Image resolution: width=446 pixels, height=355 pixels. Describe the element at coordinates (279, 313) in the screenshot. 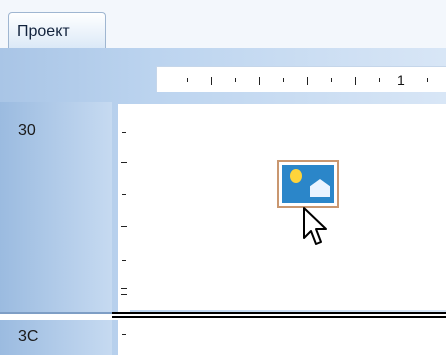

I see `separator-line-top` at that location.